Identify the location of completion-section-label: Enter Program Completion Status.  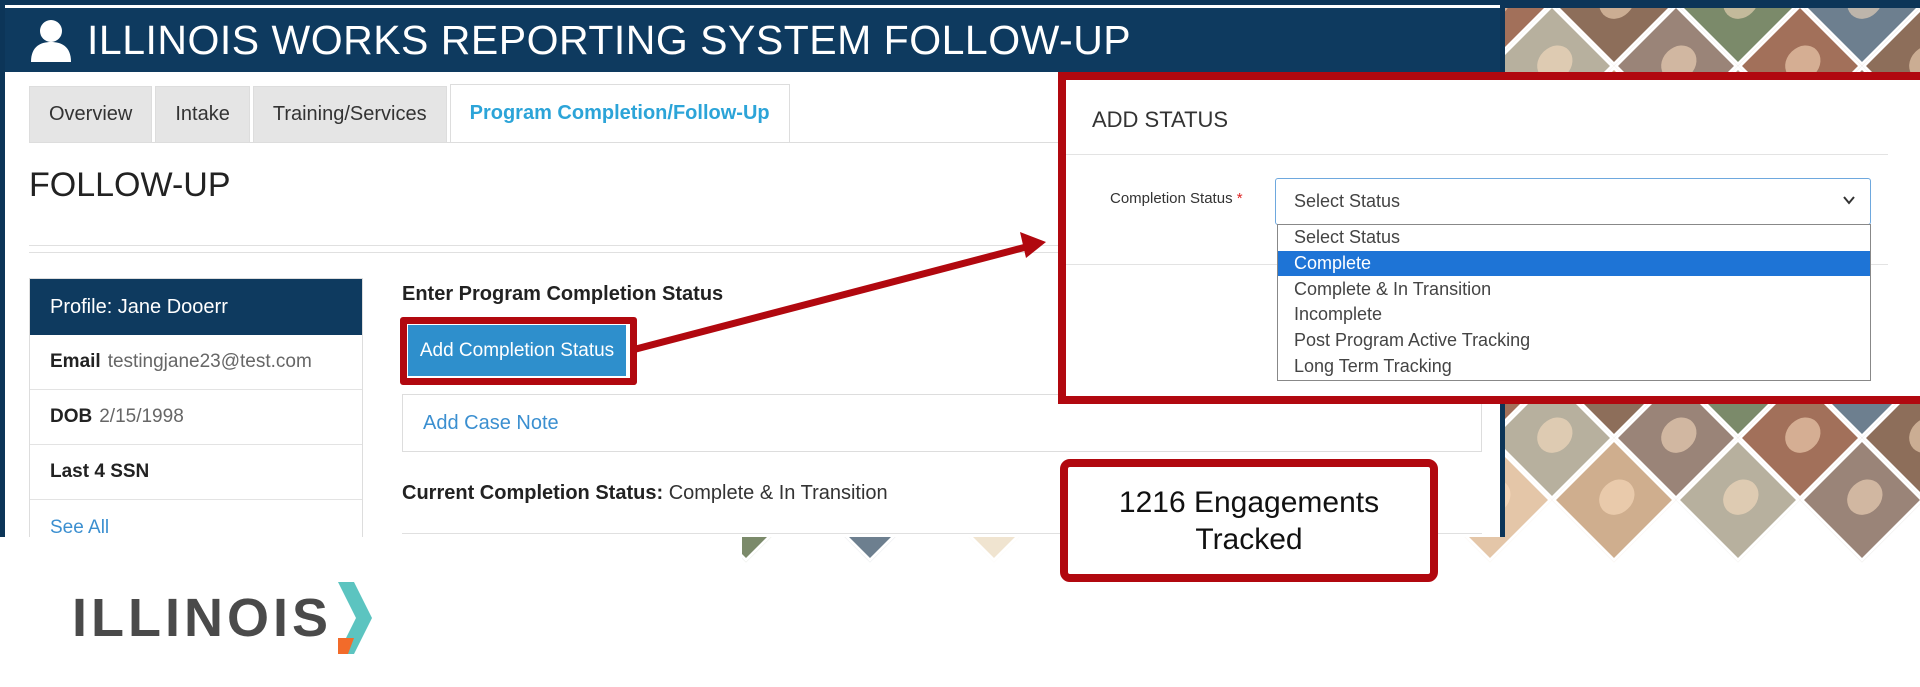
(563, 294).